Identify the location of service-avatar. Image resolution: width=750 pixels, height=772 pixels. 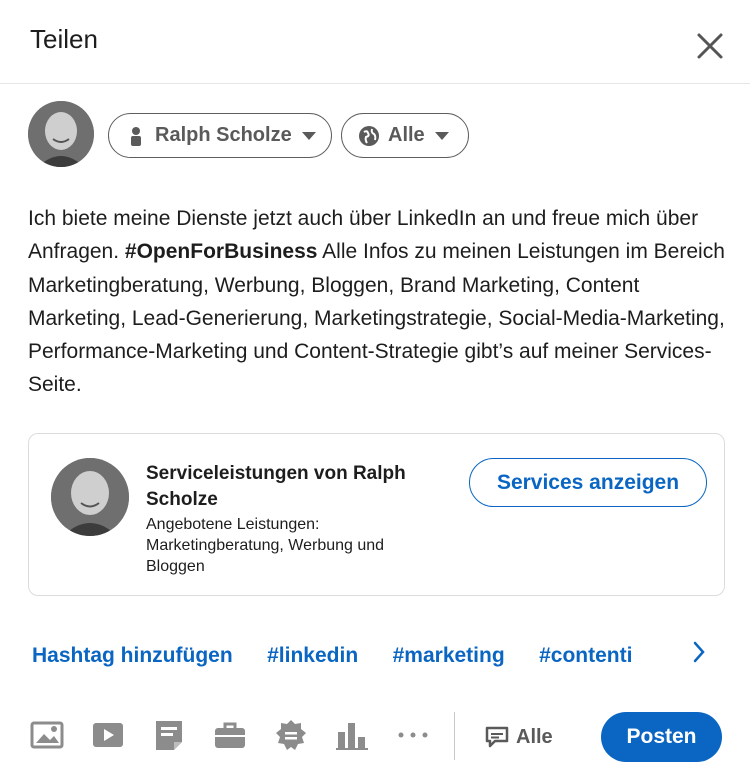
(90, 497).